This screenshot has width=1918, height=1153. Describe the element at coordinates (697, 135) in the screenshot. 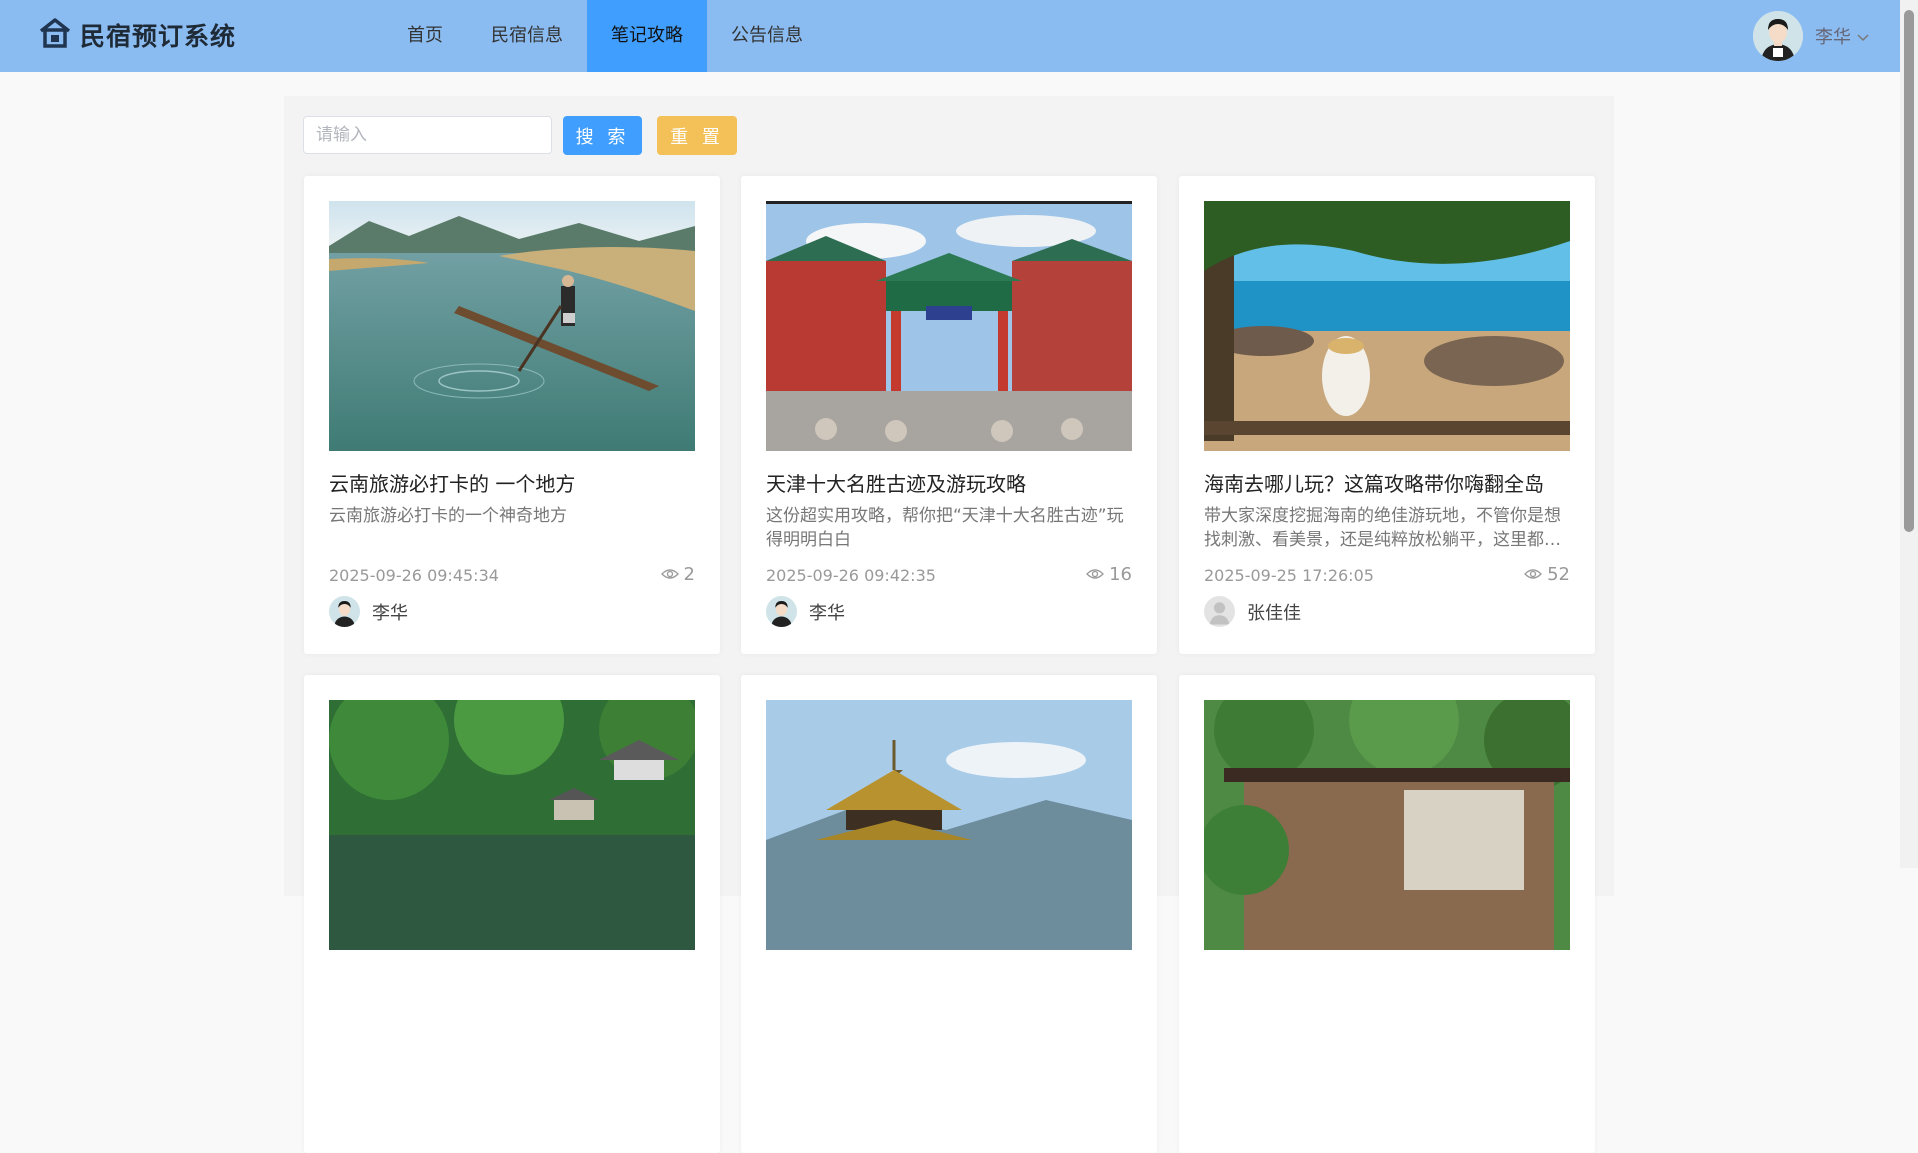

I see `reset-button: 重 置` at that location.